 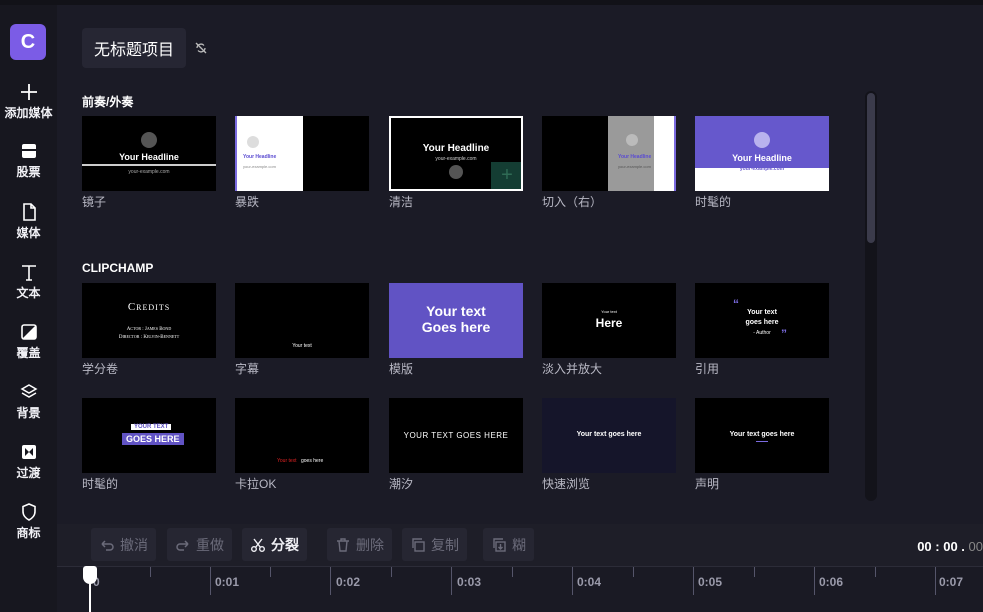 I want to click on duplicate-button: 复制, so click(x=434, y=544).